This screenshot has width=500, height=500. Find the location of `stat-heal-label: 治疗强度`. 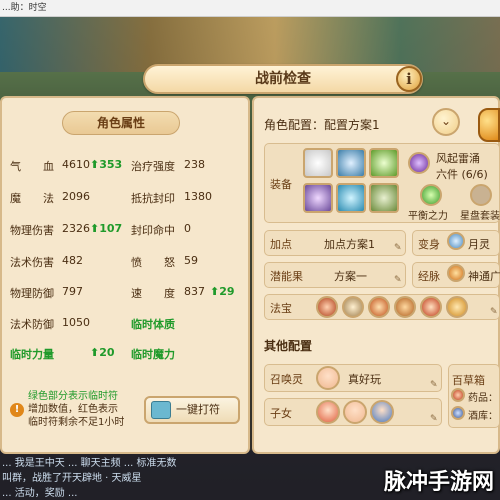

stat-heal-label: 治疗强度 is located at coordinates (153, 166).